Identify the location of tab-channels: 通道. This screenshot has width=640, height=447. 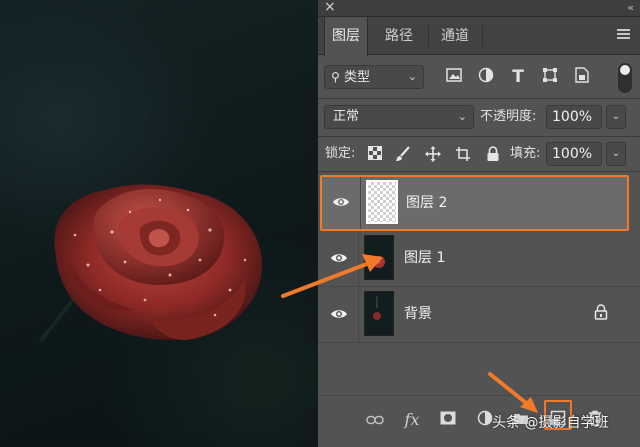
(455, 36).